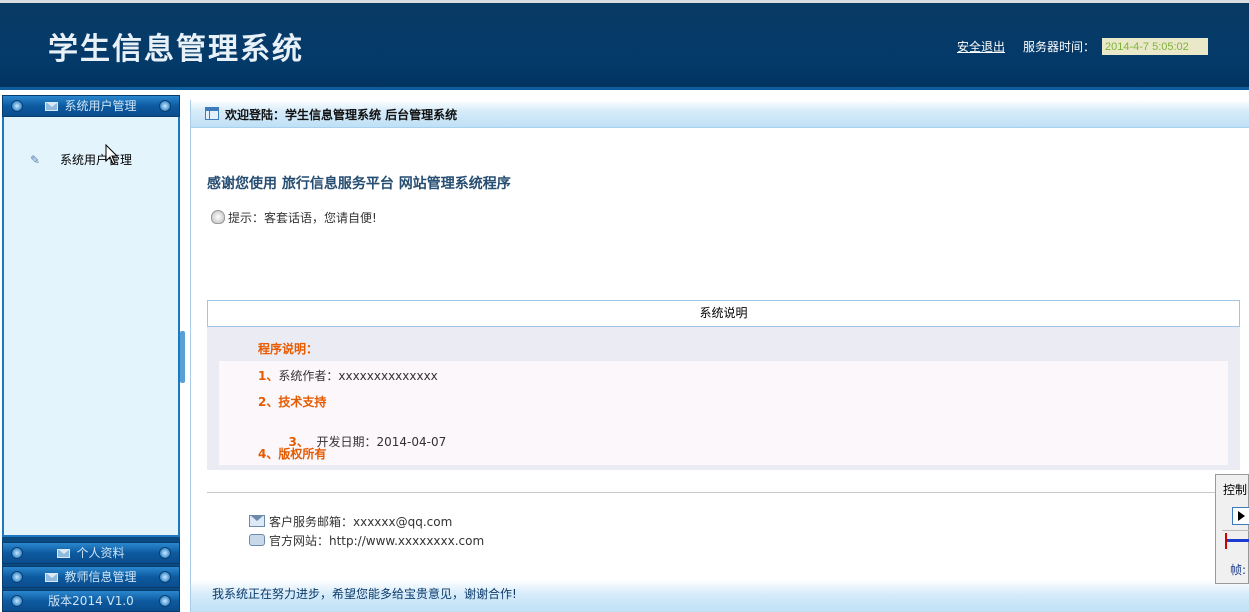 The height and width of the screenshot is (612, 1249). What do you see at coordinates (364, 594) in the screenshot?
I see `footer-text: 我系统正在努力进步，希望您能多给宝贵意见，谢谢合作!` at bounding box center [364, 594].